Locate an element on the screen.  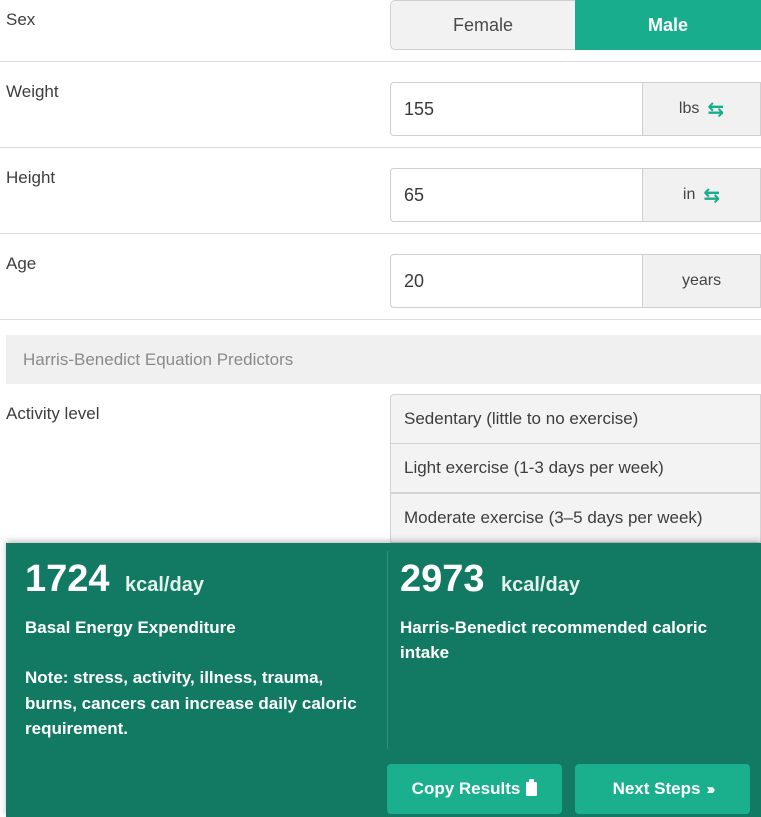
bee-title: Basal Energy Expenditure is located at coordinates (130, 627).